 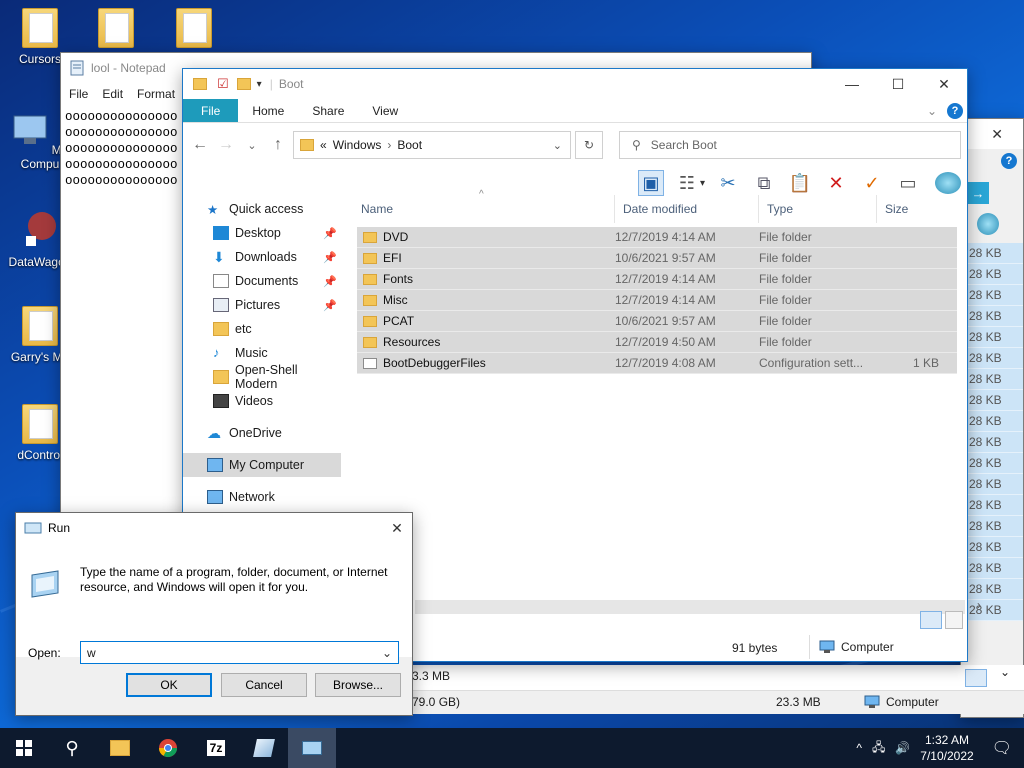 What do you see at coordinates (262, 305) in the screenshot?
I see `nav-pictures: Pictures 📌` at bounding box center [262, 305].